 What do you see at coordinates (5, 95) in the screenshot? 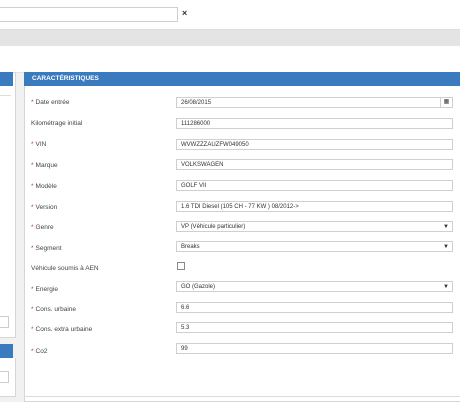
I see `left-divider` at bounding box center [5, 95].